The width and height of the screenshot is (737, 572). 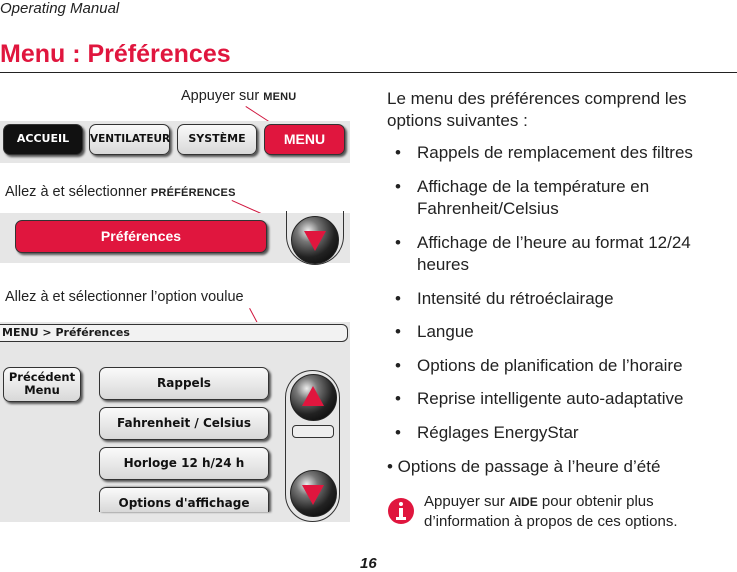 What do you see at coordinates (488, 208) in the screenshot?
I see `list-item-text-line2: Fahrenheit/Celsius` at bounding box center [488, 208].